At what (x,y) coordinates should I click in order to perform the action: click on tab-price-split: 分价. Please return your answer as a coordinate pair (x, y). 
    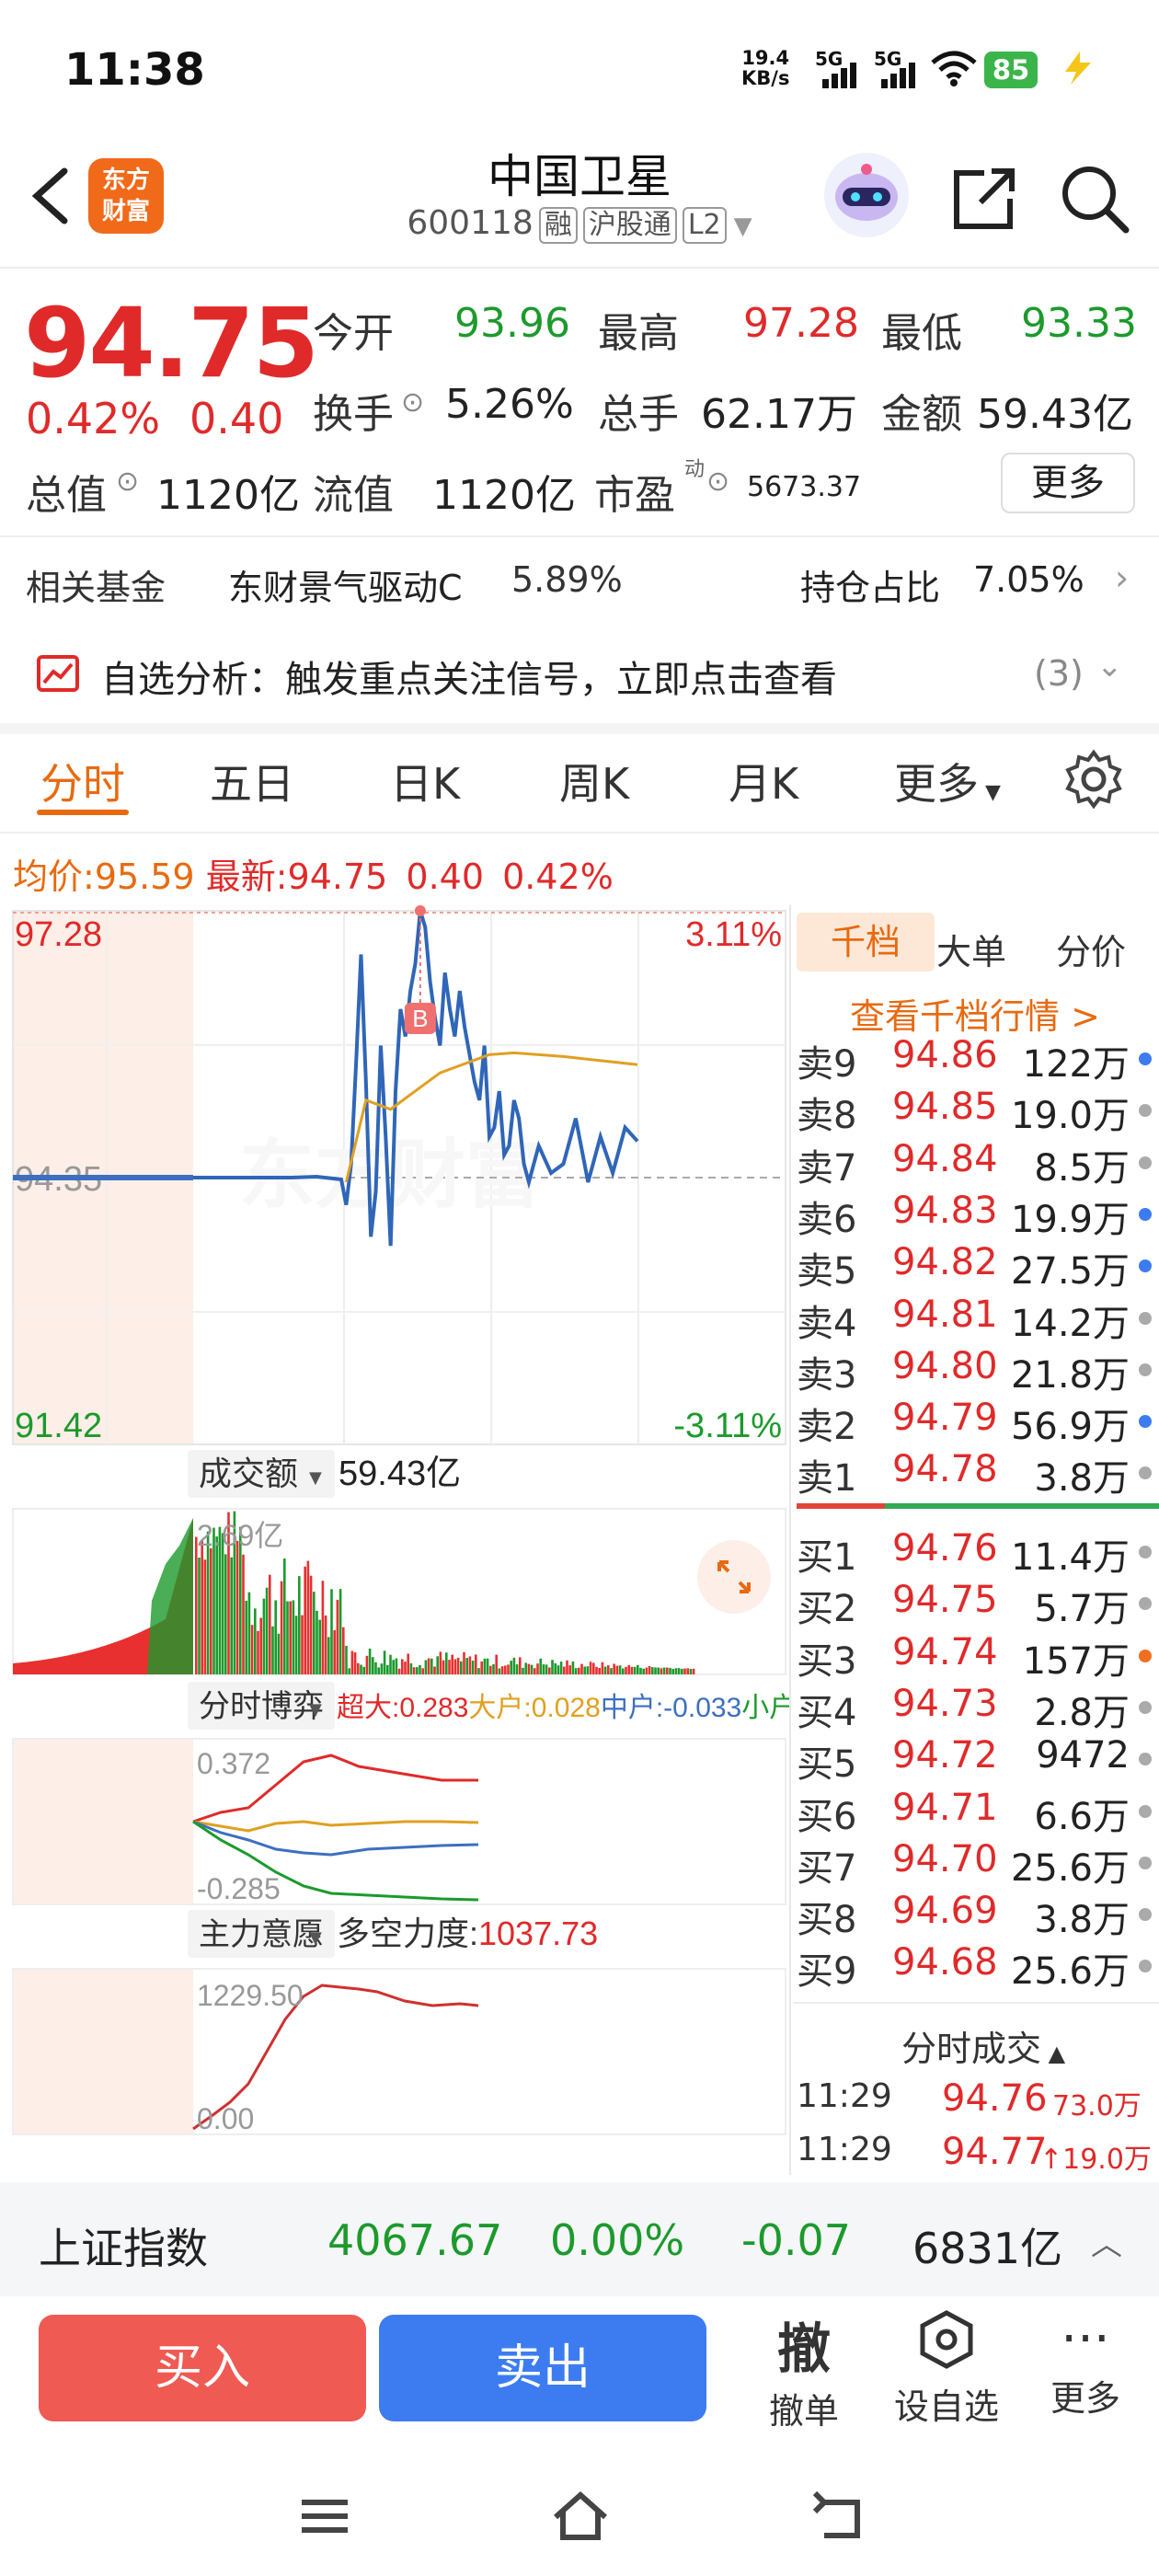
    Looking at the image, I should click on (1091, 949).